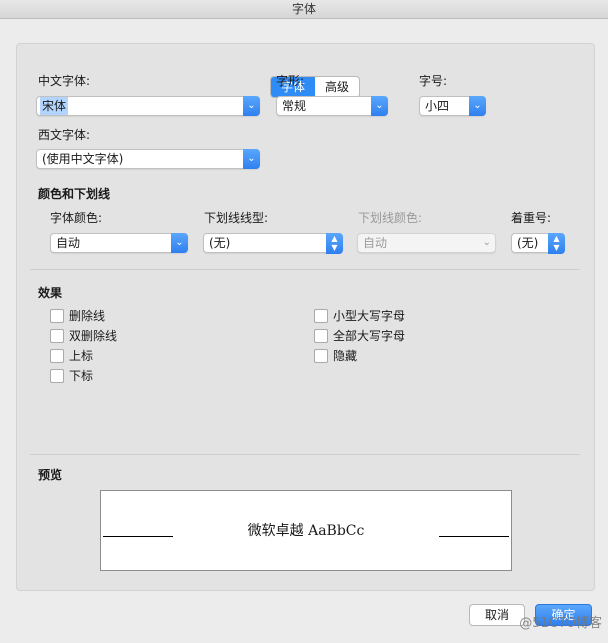  What do you see at coordinates (497, 615) in the screenshot?
I see `cancel-button: 取消` at bounding box center [497, 615].